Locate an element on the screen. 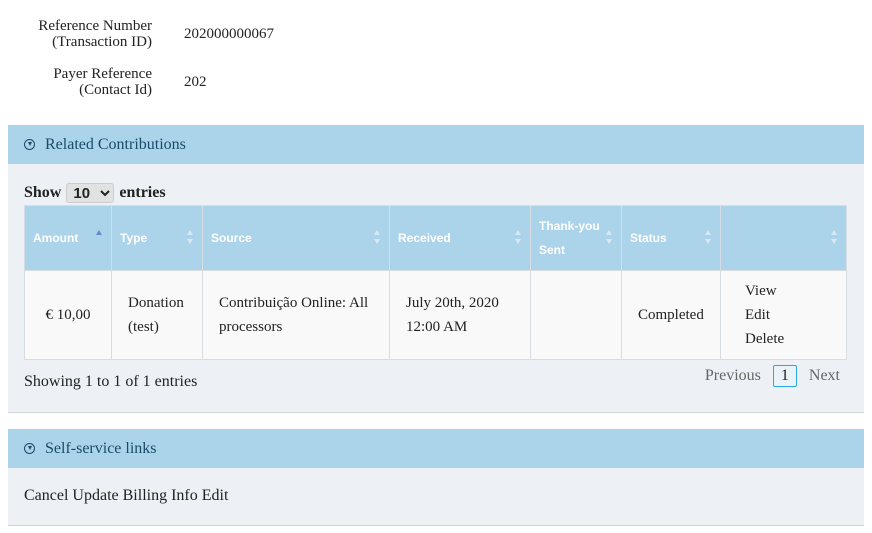 The width and height of the screenshot is (872, 533). column-header-amount: Amount is located at coordinates (68, 238).